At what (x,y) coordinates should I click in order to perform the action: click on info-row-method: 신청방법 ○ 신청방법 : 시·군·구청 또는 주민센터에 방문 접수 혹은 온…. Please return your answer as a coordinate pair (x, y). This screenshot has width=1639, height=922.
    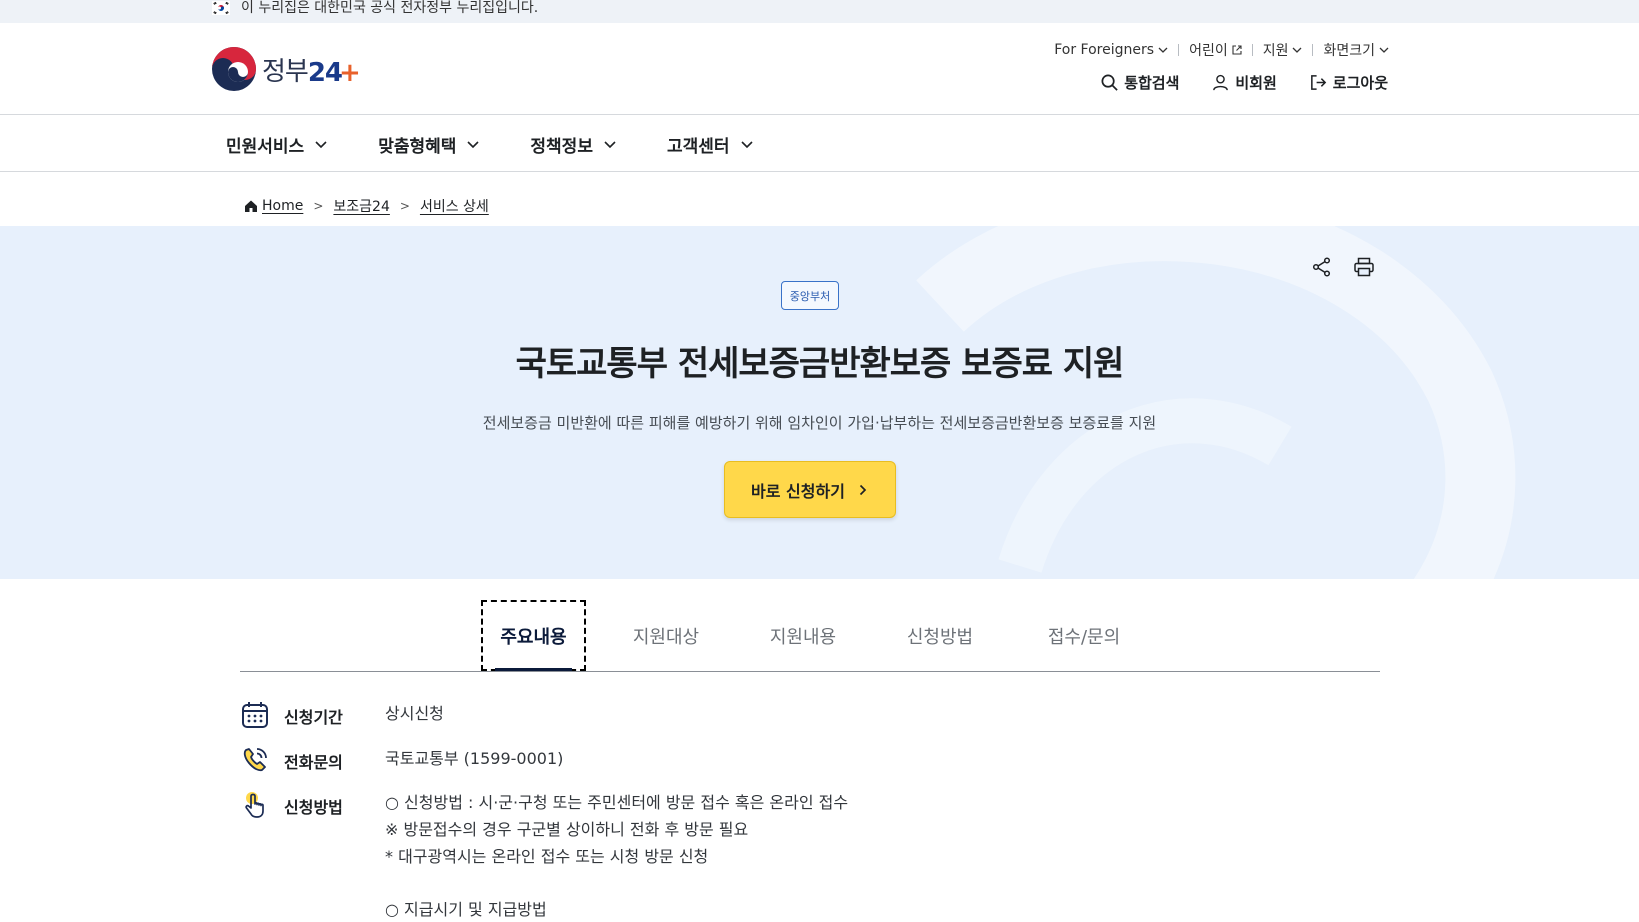
    Looking at the image, I should click on (544, 855).